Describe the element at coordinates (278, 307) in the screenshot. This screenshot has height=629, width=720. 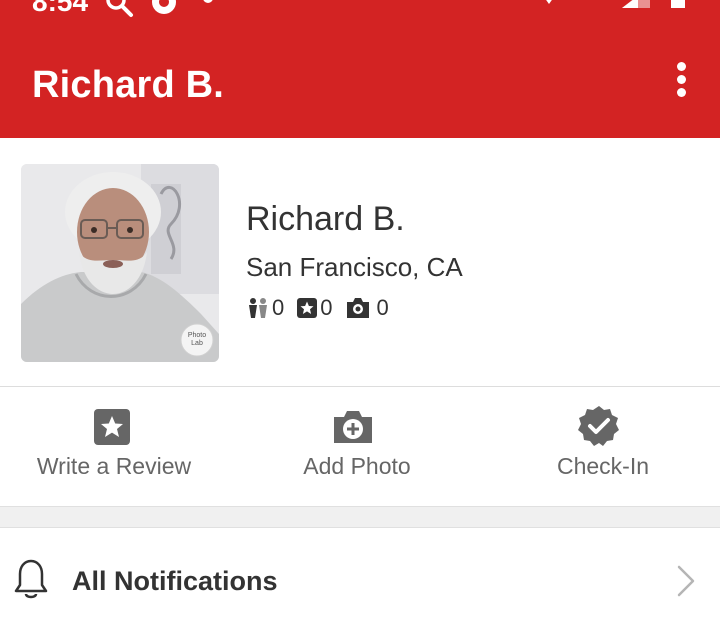
I see `friends-count: 0` at that location.